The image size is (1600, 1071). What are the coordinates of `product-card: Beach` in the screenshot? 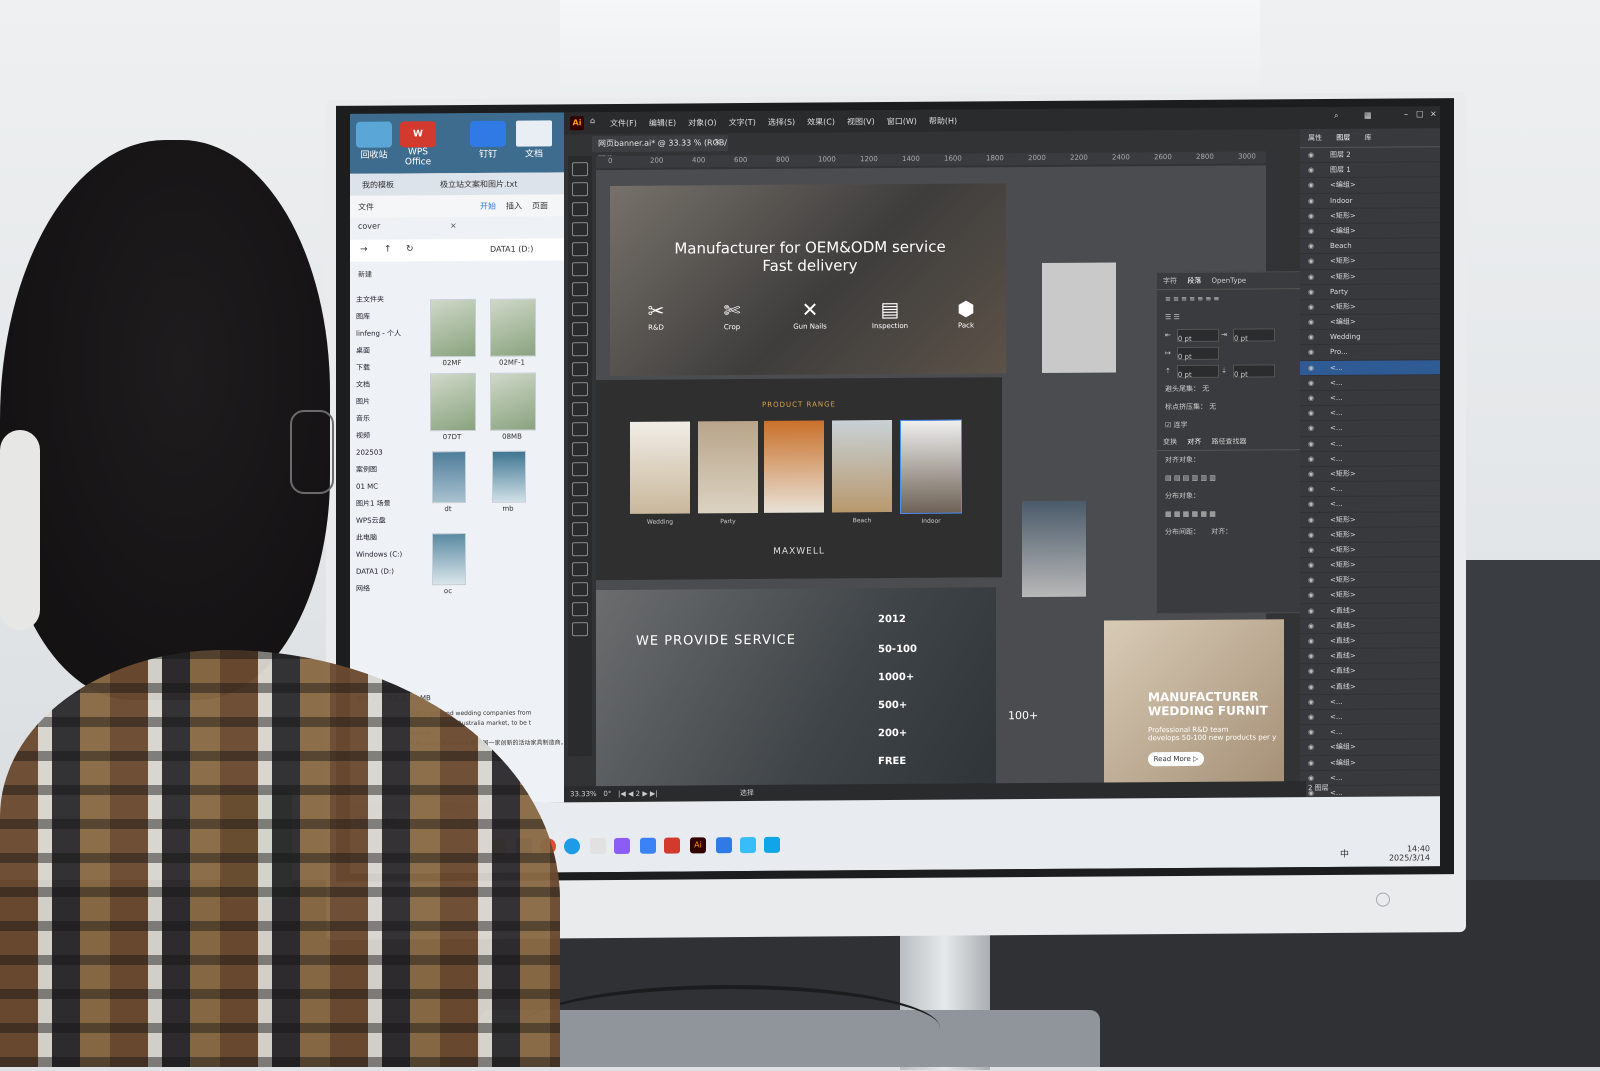 It's located at (862, 466).